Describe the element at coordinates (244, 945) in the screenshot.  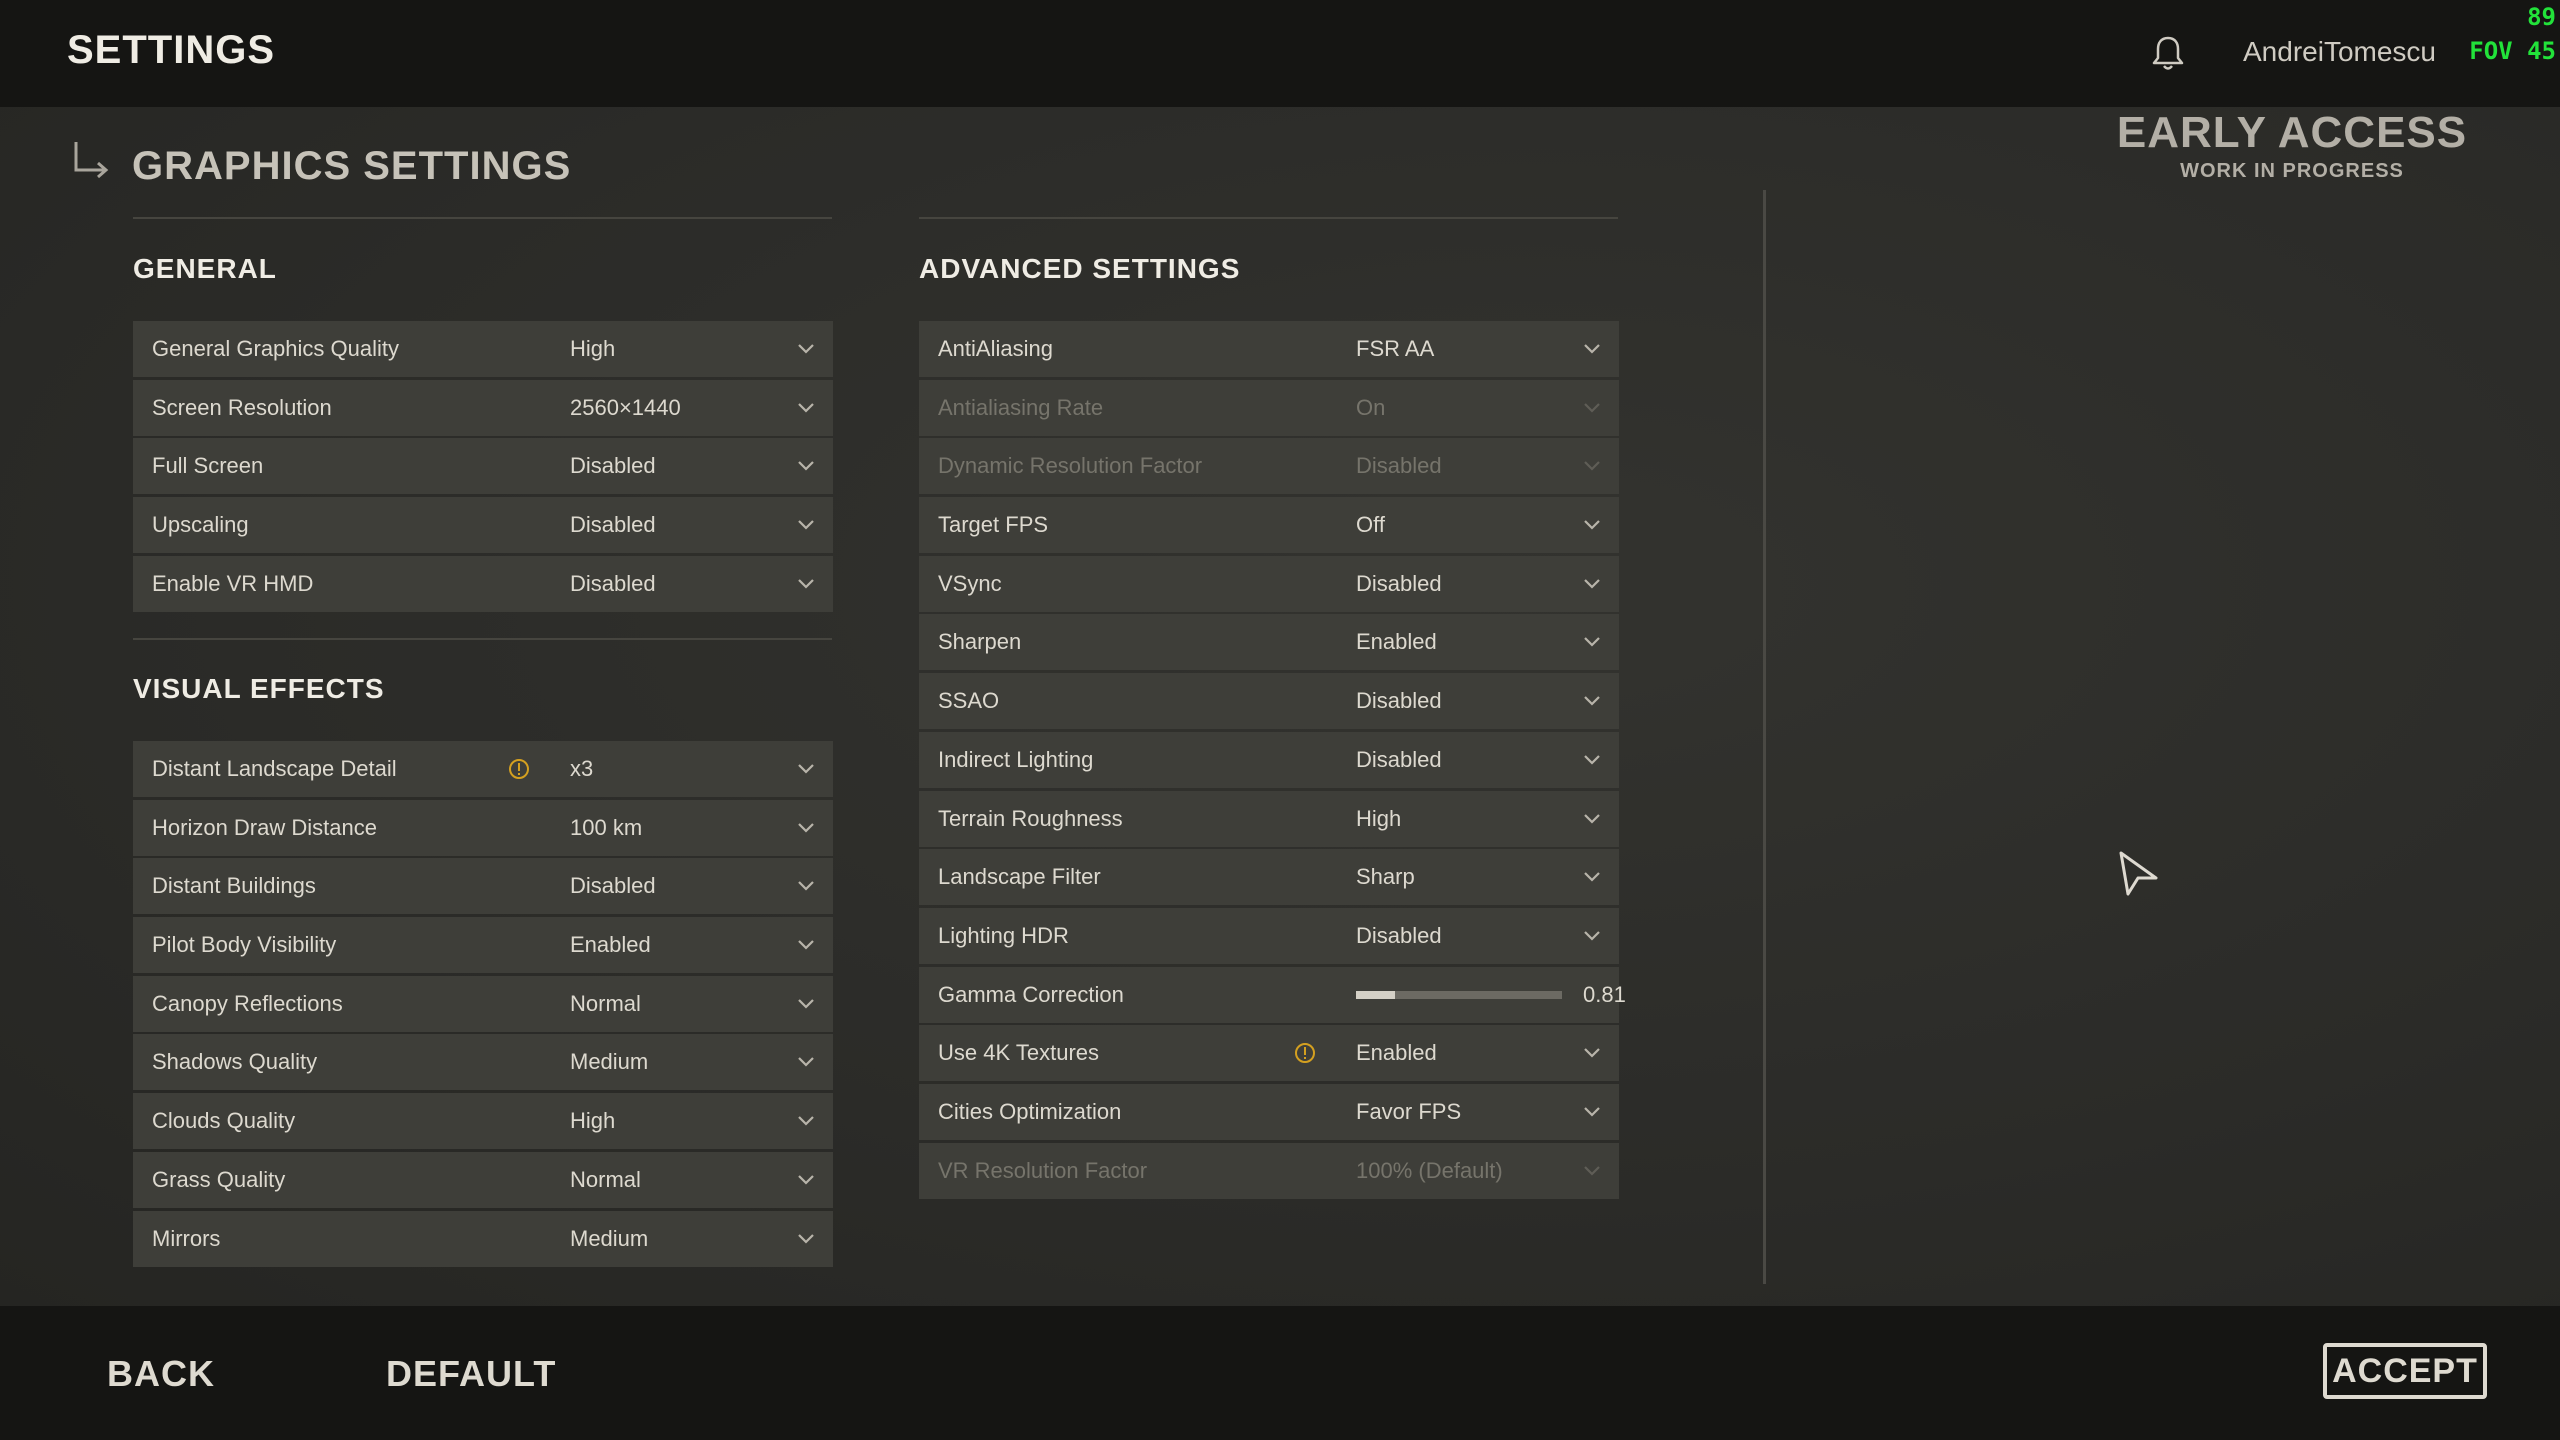
I see `setting-label: Pilot Body Visibility` at that location.